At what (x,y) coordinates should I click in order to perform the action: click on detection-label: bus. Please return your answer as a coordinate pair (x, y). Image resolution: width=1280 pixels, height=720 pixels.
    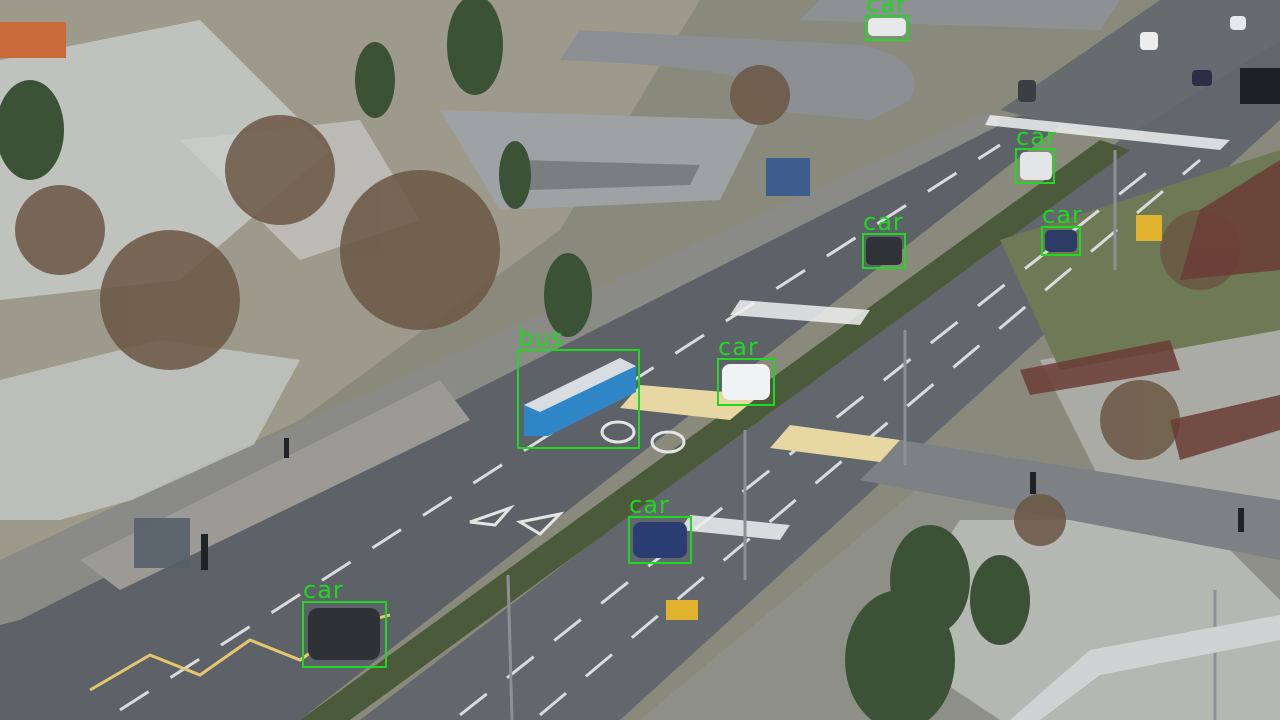
    Looking at the image, I should click on (541, 338).